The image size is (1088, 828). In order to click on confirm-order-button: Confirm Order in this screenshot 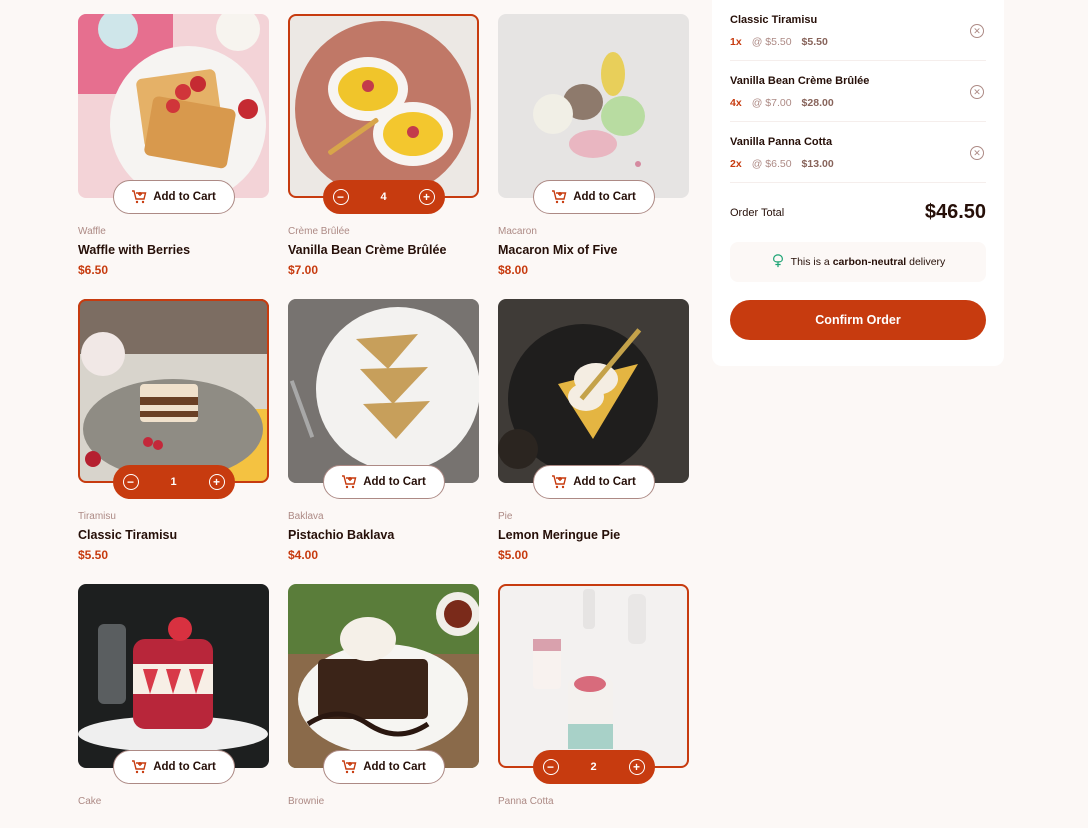, I will do `click(858, 320)`.